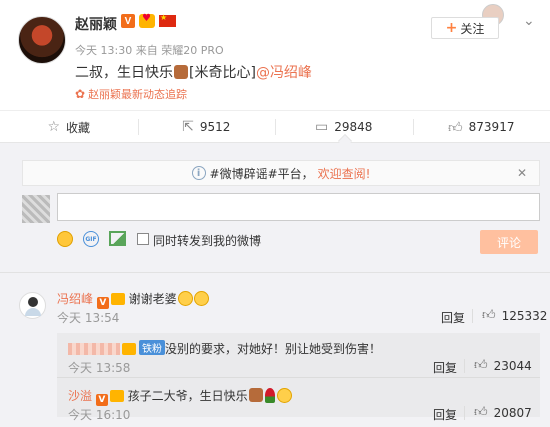 The image size is (550, 427). What do you see at coordinates (344, 173) in the screenshot?
I see `notice-link: 欢迎查阅!` at bounding box center [344, 173].